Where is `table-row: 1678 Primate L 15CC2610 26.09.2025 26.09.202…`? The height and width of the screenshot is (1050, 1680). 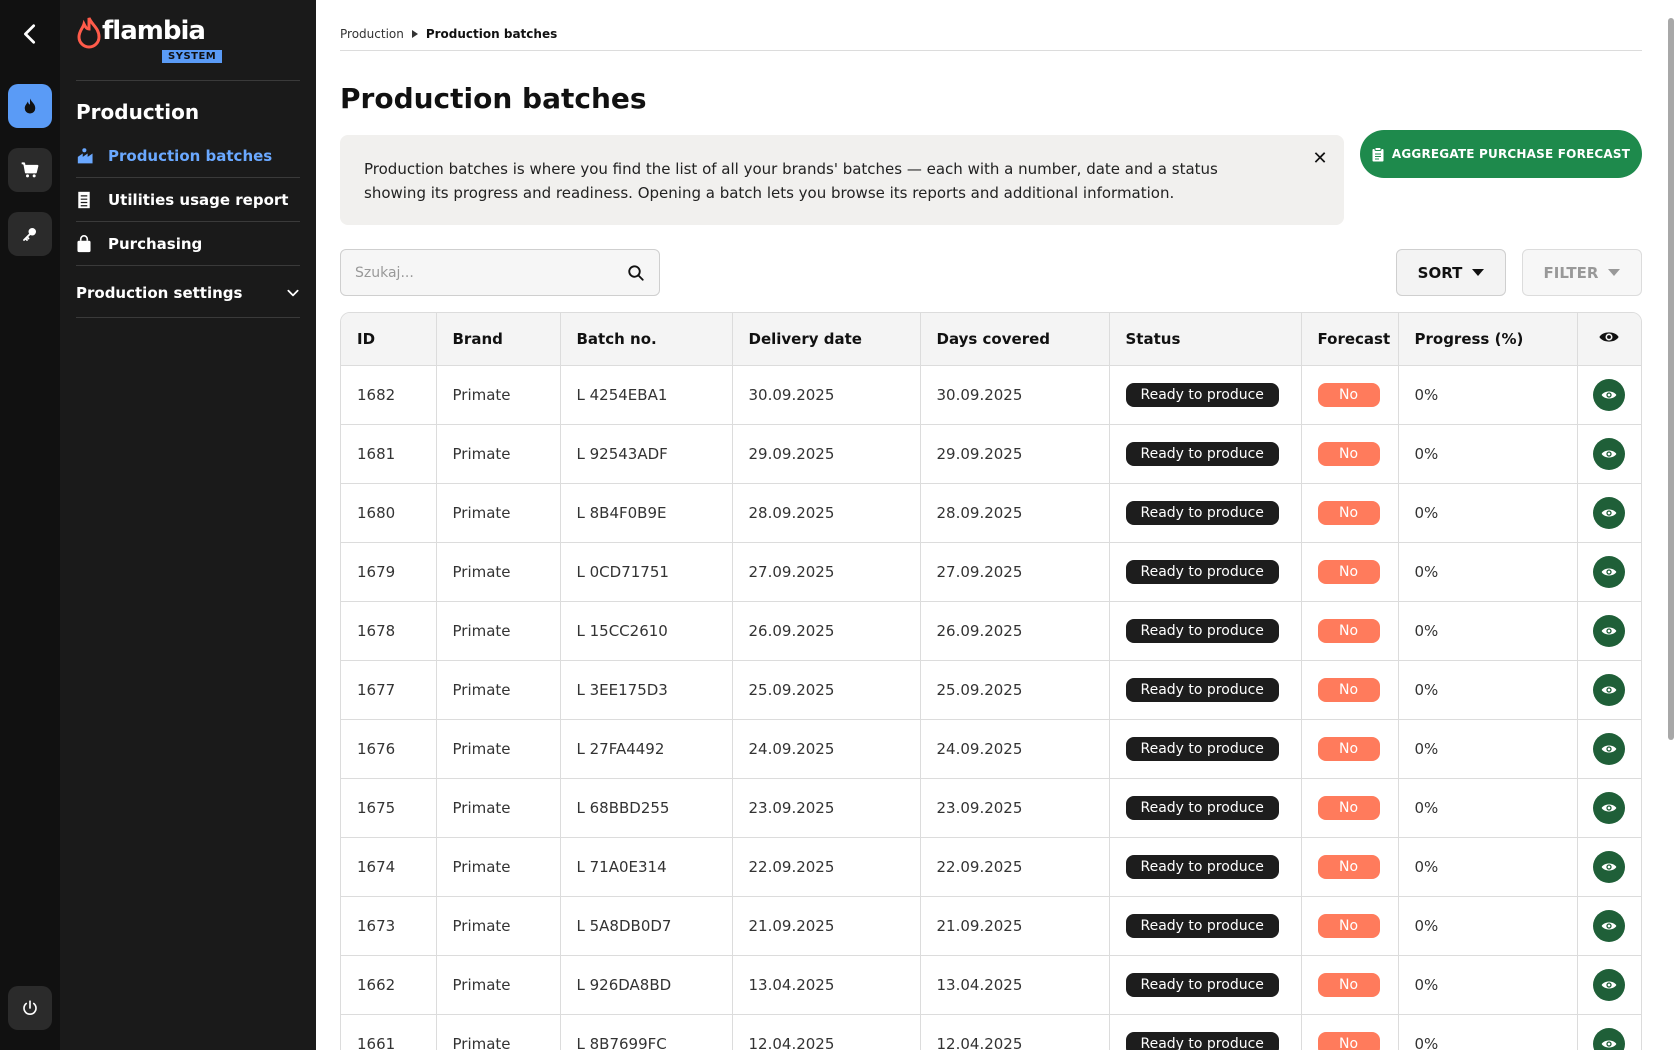 table-row: 1678 Primate L 15CC2610 26.09.2025 26.09.202… is located at coordinates (991, 631).